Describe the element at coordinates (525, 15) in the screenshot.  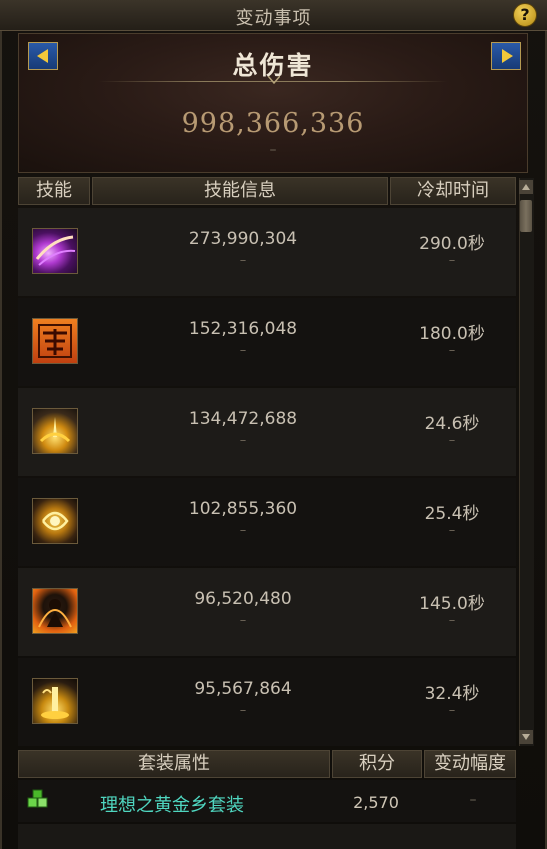
I see `help-icon: ?` at that location.